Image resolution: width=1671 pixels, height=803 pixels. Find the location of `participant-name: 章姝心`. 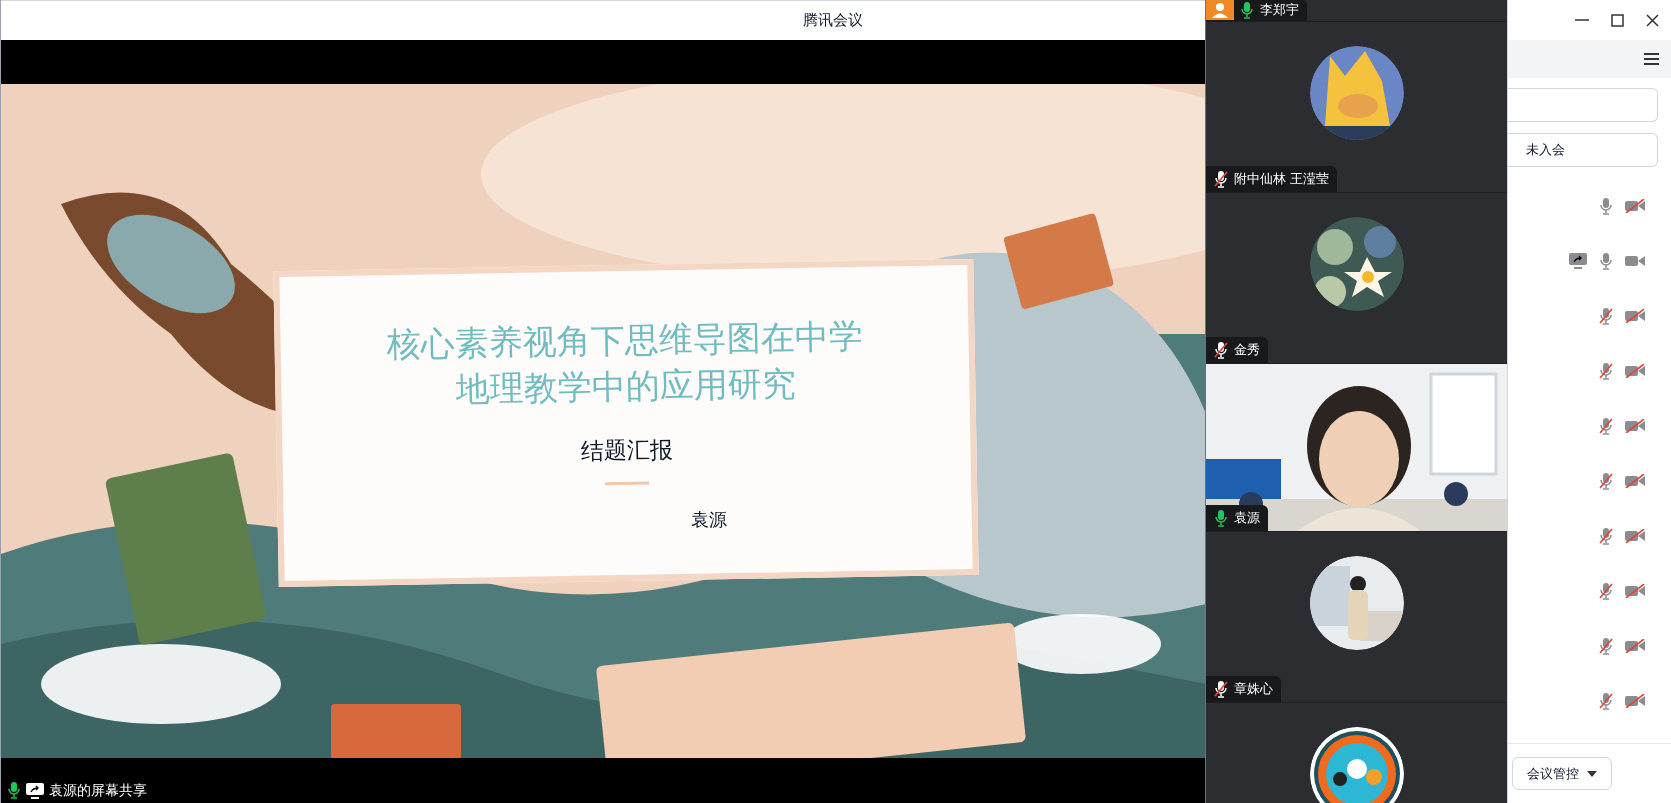

participant-name: 章姝心 is located at coordinates (1253, 689).